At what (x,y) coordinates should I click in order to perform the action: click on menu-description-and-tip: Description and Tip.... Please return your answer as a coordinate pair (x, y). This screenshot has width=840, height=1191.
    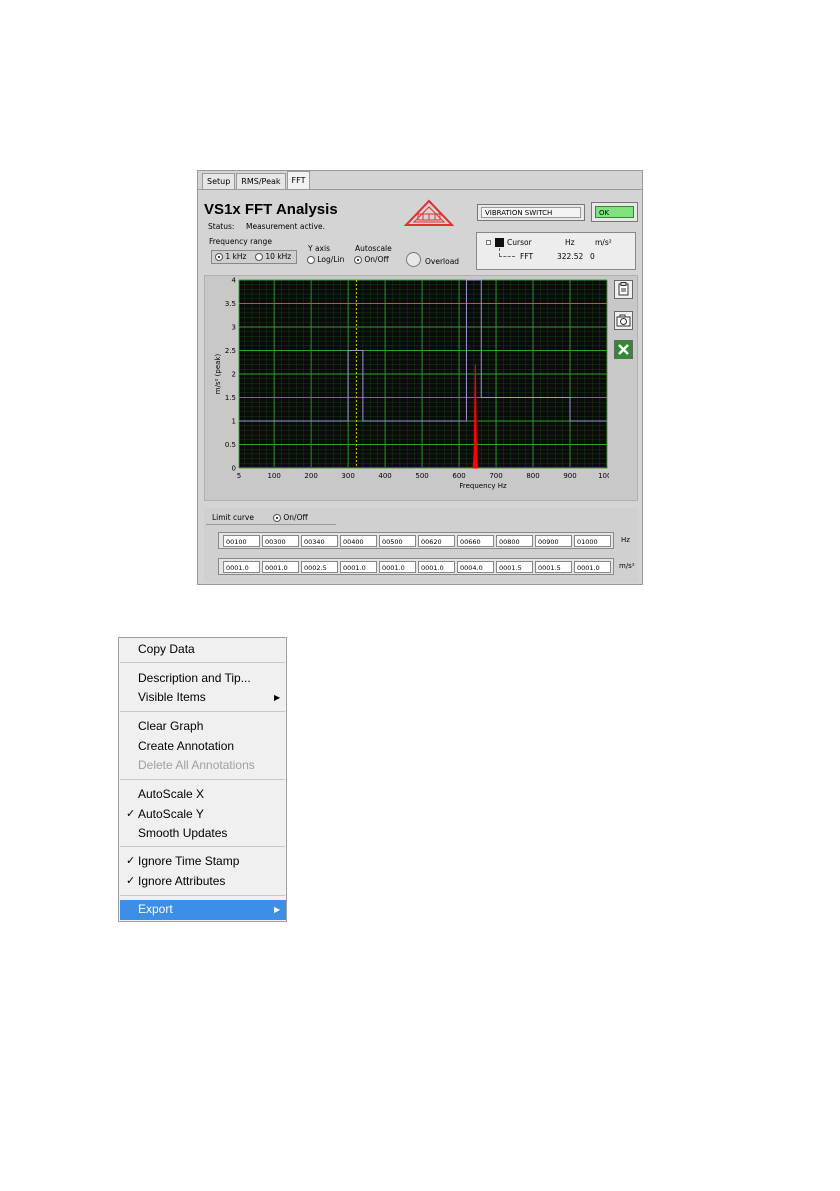
    Looking at the image, I should click on (194, 678).